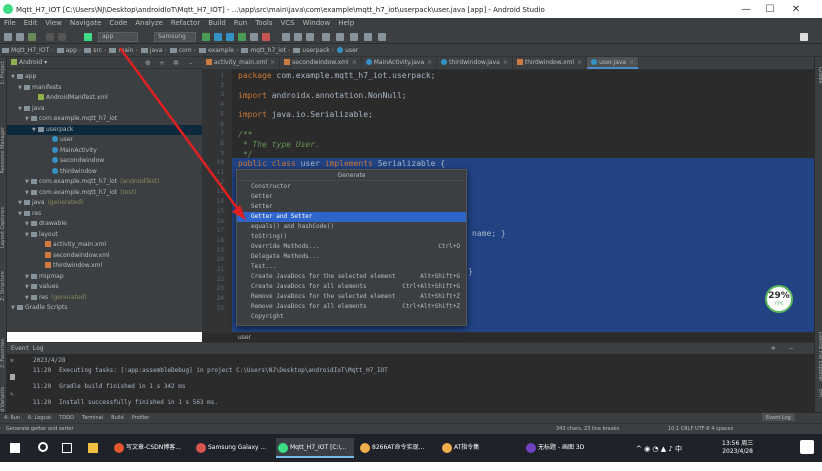 The image size is (822, 471). What do you see at coordinates (104, 308) in the screenshot?
I see `tree-item: ▼ Gradle Scripts` at bounding box center [104, 308].